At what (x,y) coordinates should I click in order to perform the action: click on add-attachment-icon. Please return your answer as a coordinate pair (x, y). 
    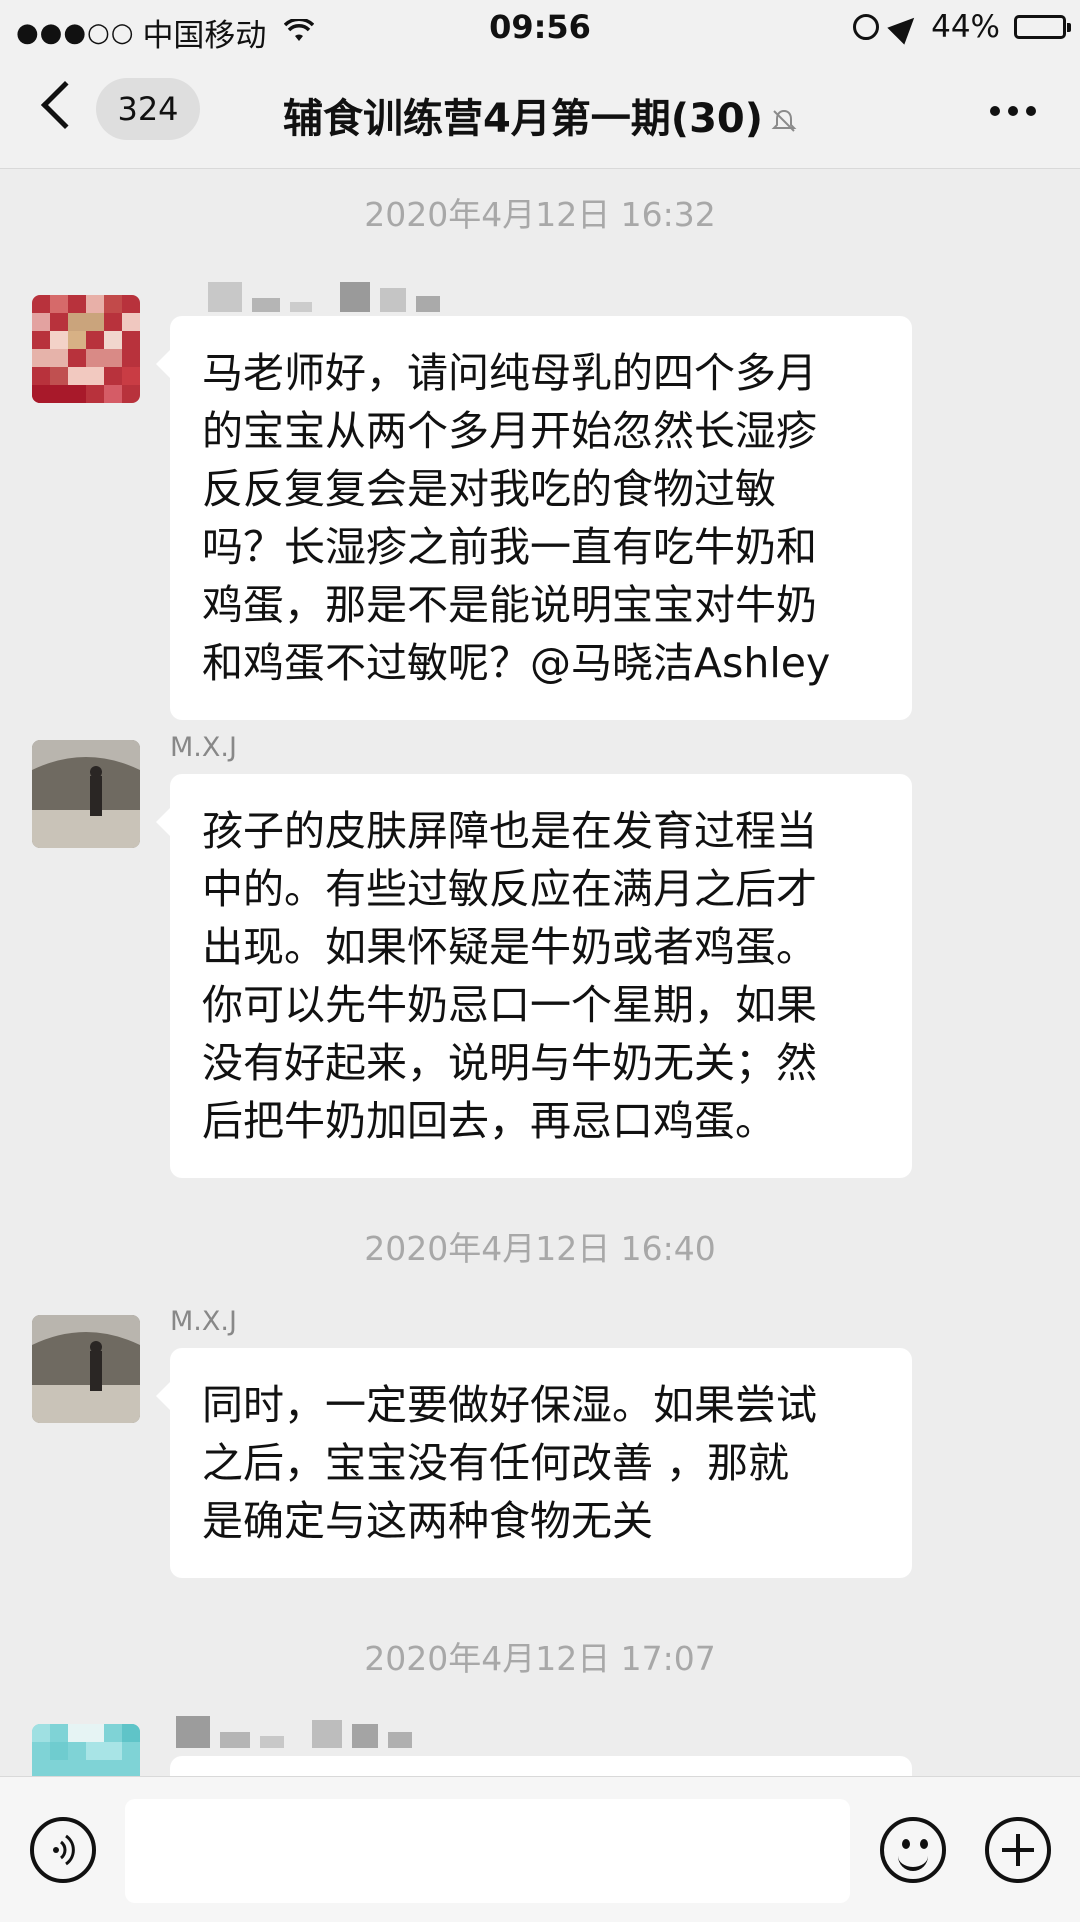
    Looking at the image, I should click on (1018, 1850).